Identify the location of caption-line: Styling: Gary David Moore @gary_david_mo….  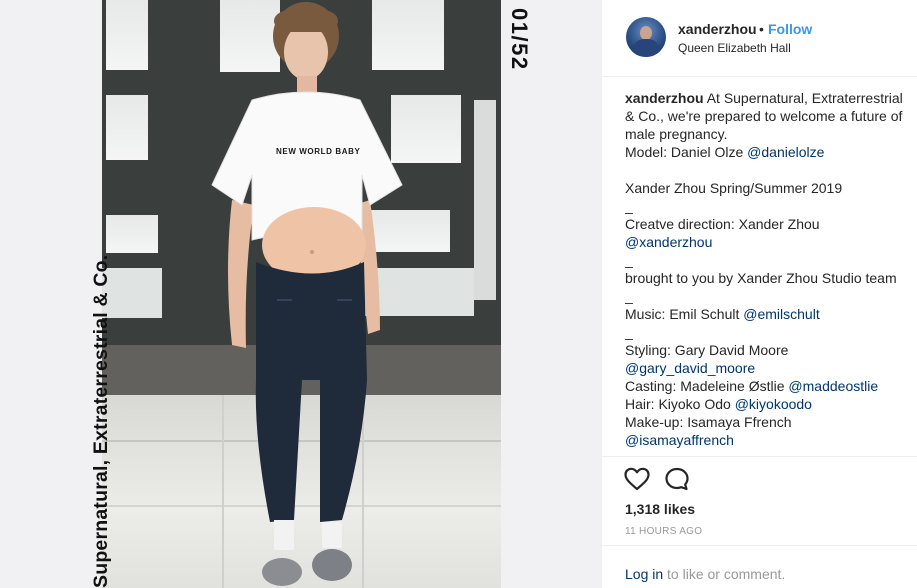
(767, 359).